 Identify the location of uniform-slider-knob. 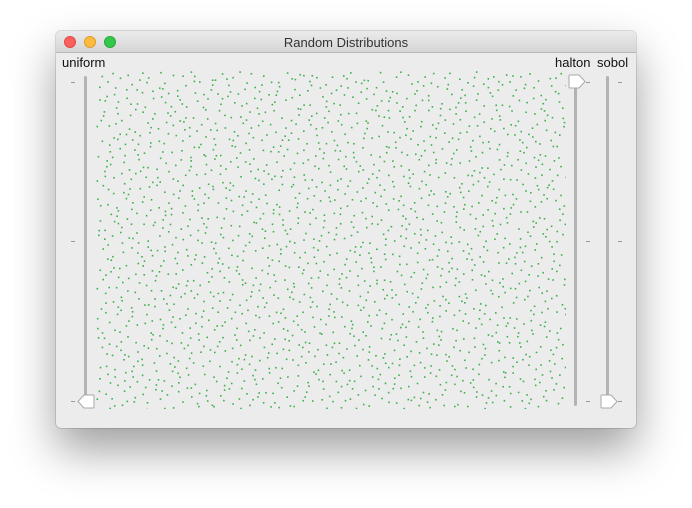
(86, 401).